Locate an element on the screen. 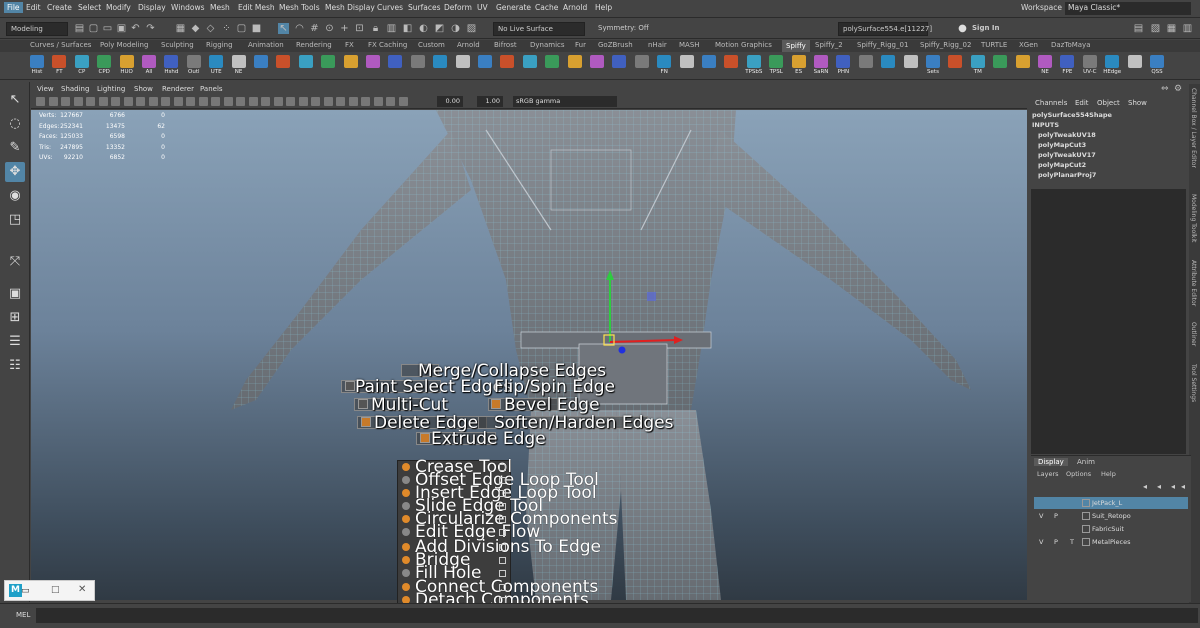  menu-windows: Windows is located at coordinates (187, 7).